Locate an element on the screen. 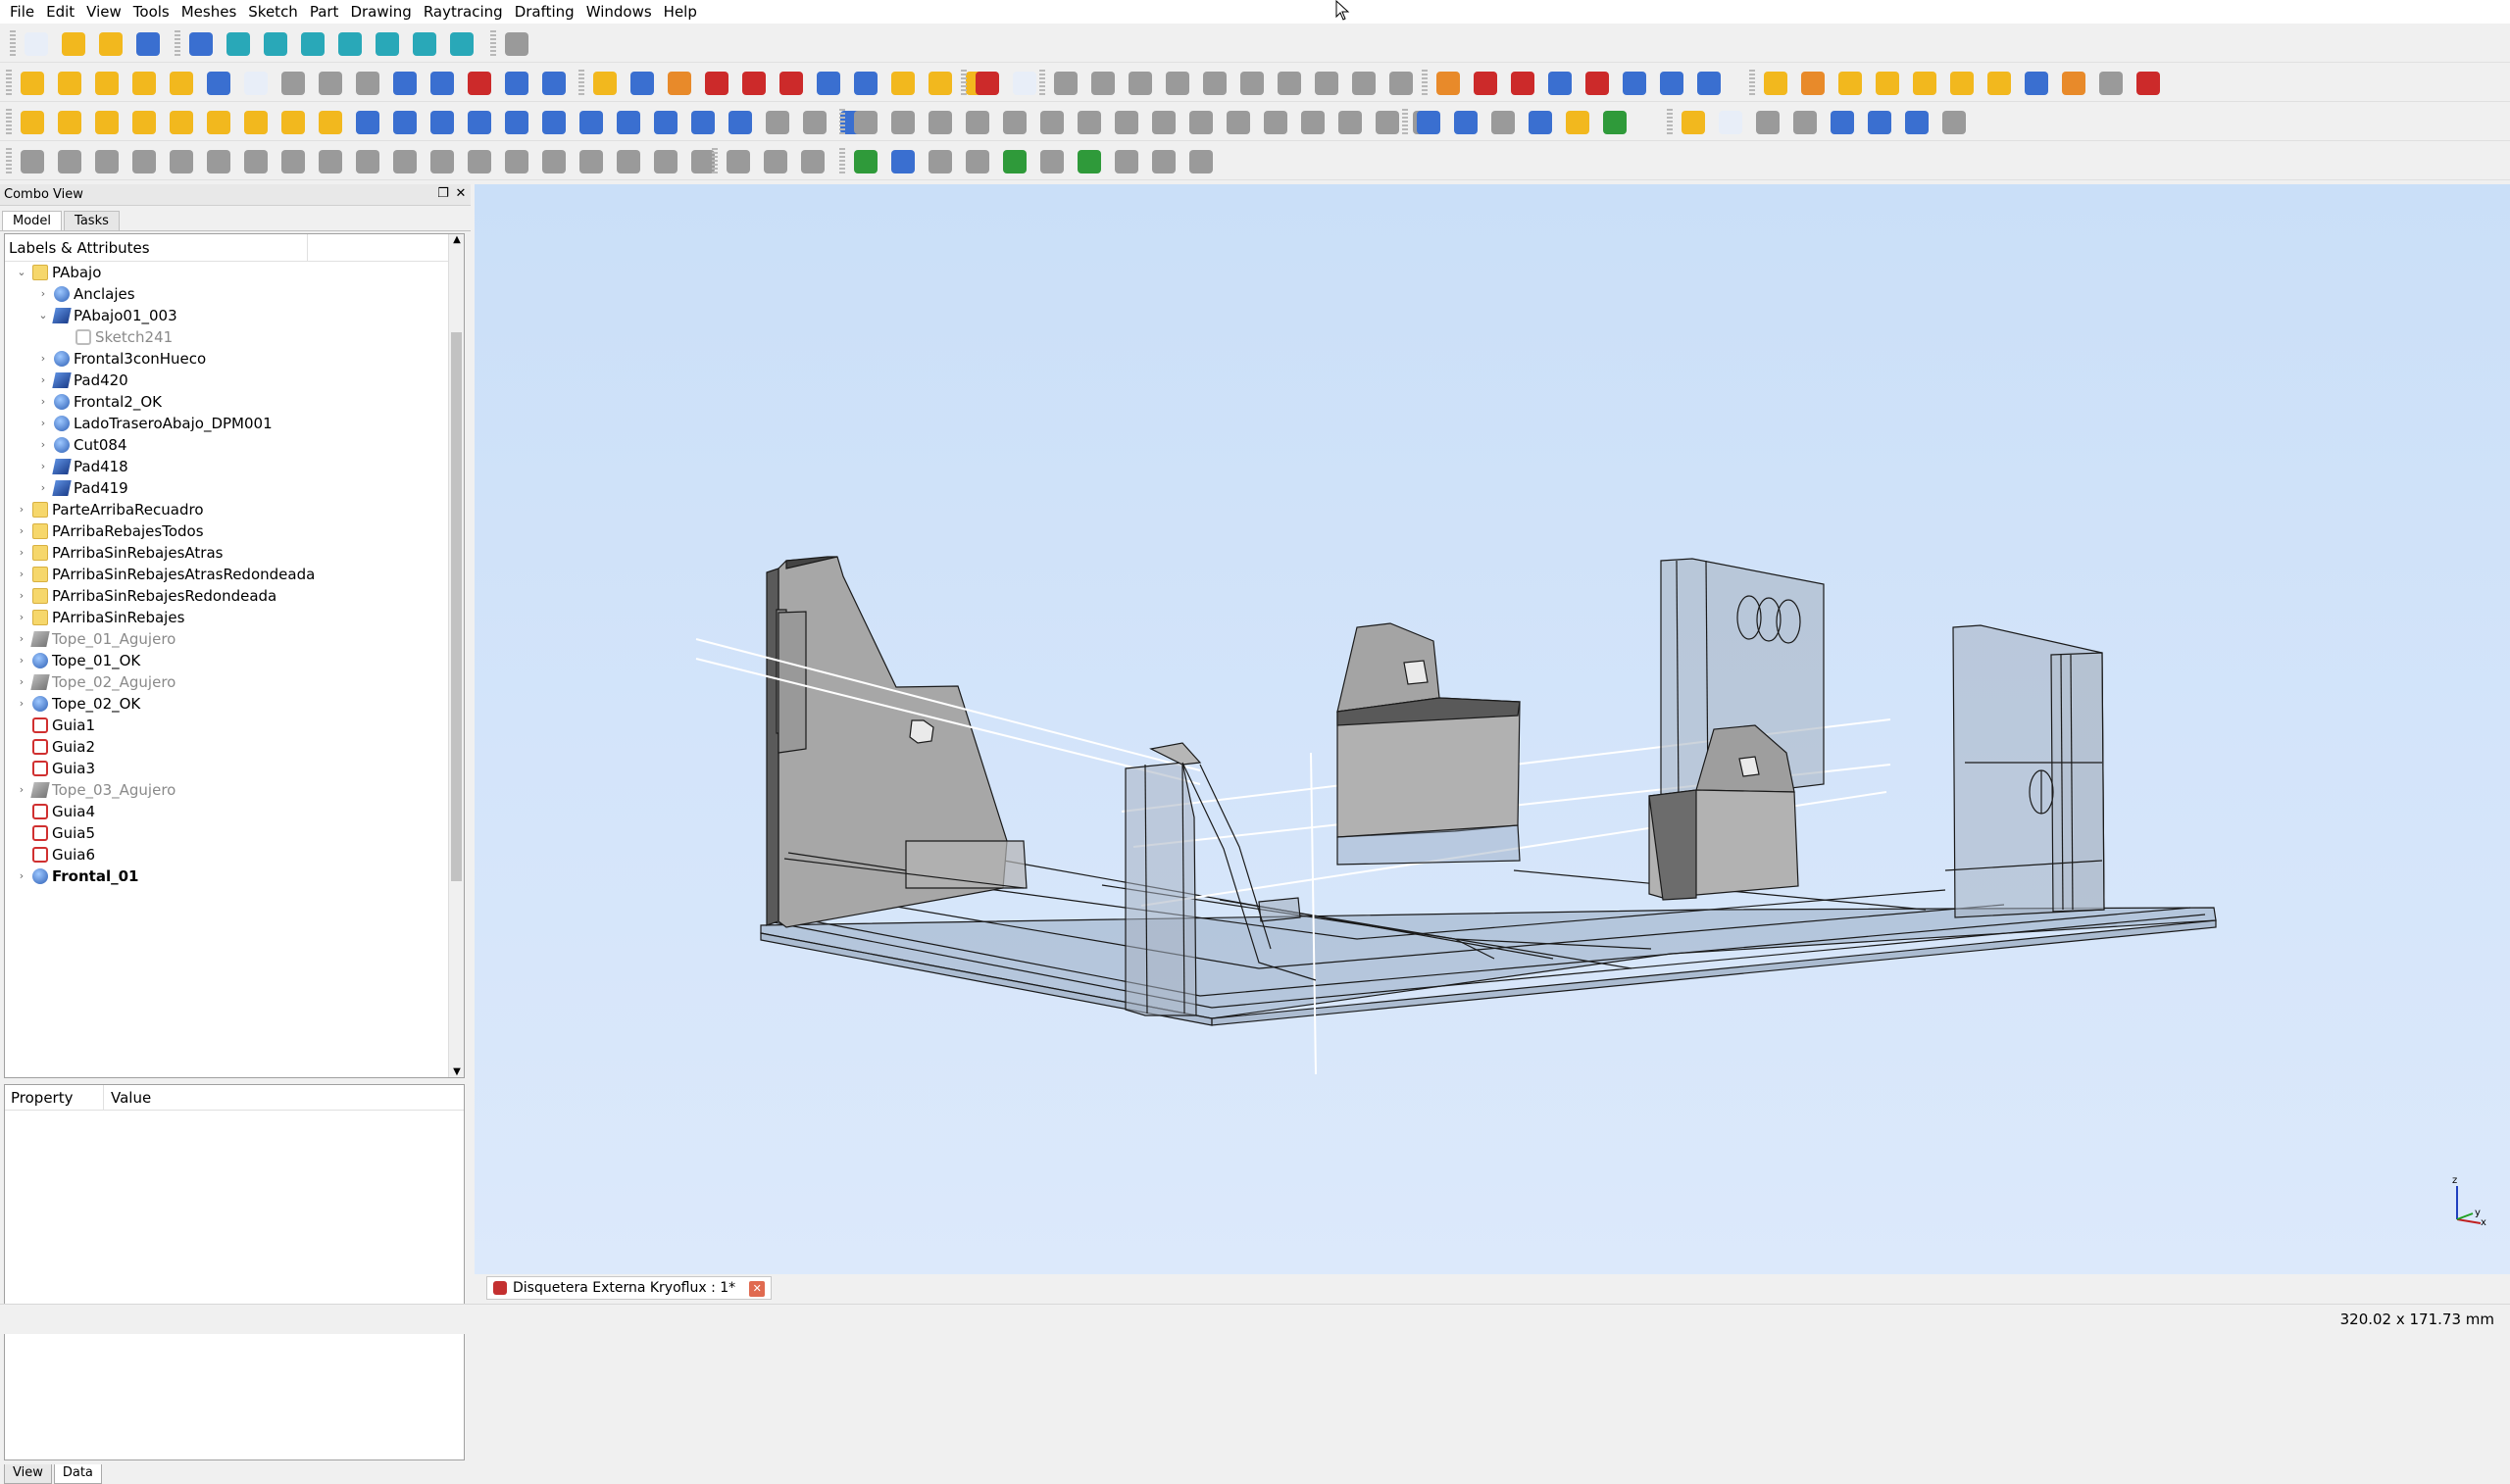 Image resolution: width=2510 pixels, height=1484 pixels. tree-item: › LadoTraseroAbajo_DPM001 is located at coordinates (234, 424).